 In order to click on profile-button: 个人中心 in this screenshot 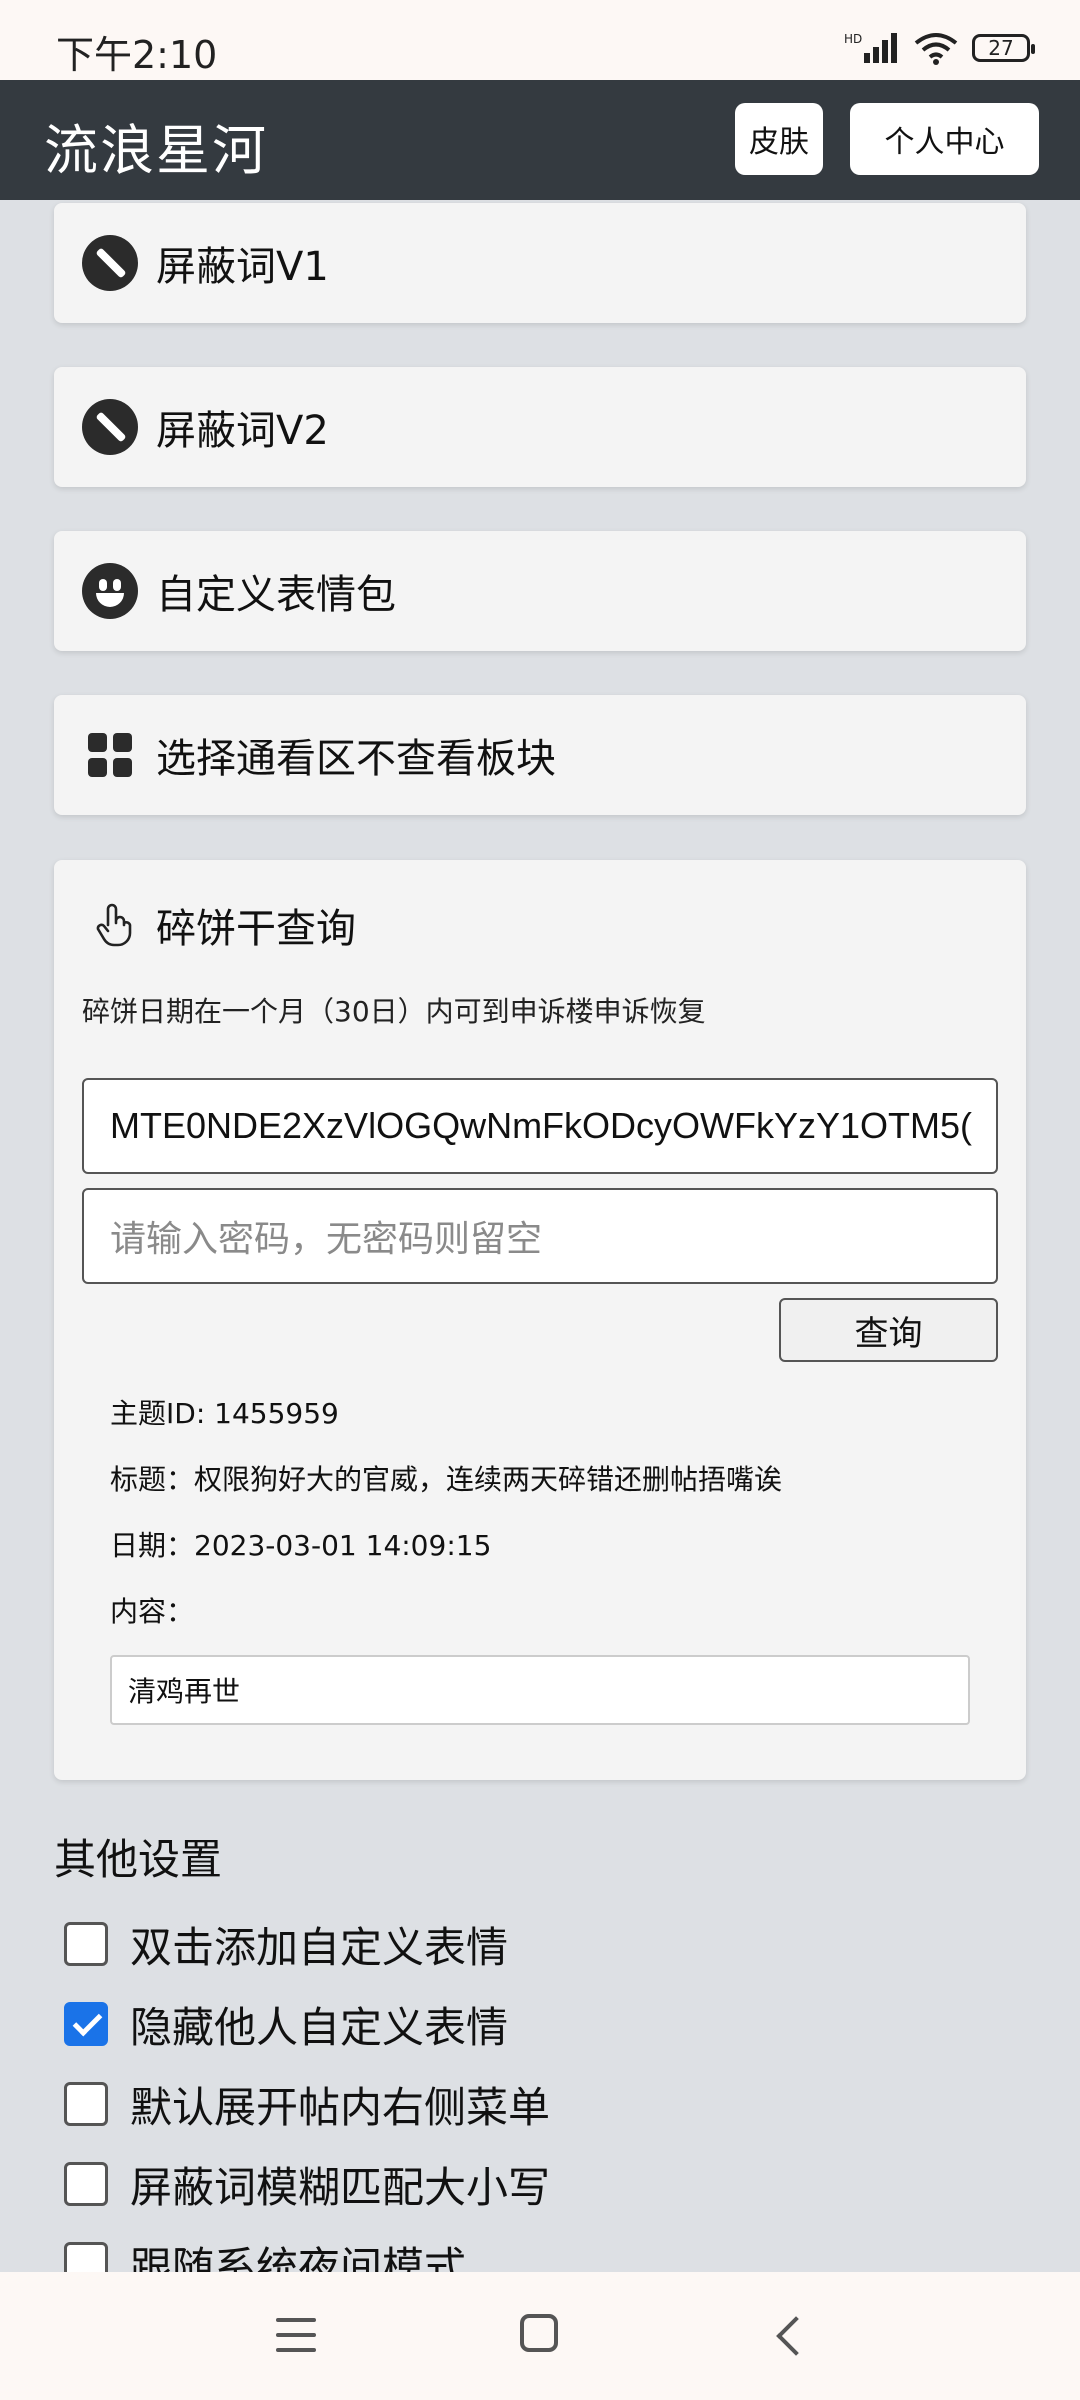, I will do `click(944, 139)`.